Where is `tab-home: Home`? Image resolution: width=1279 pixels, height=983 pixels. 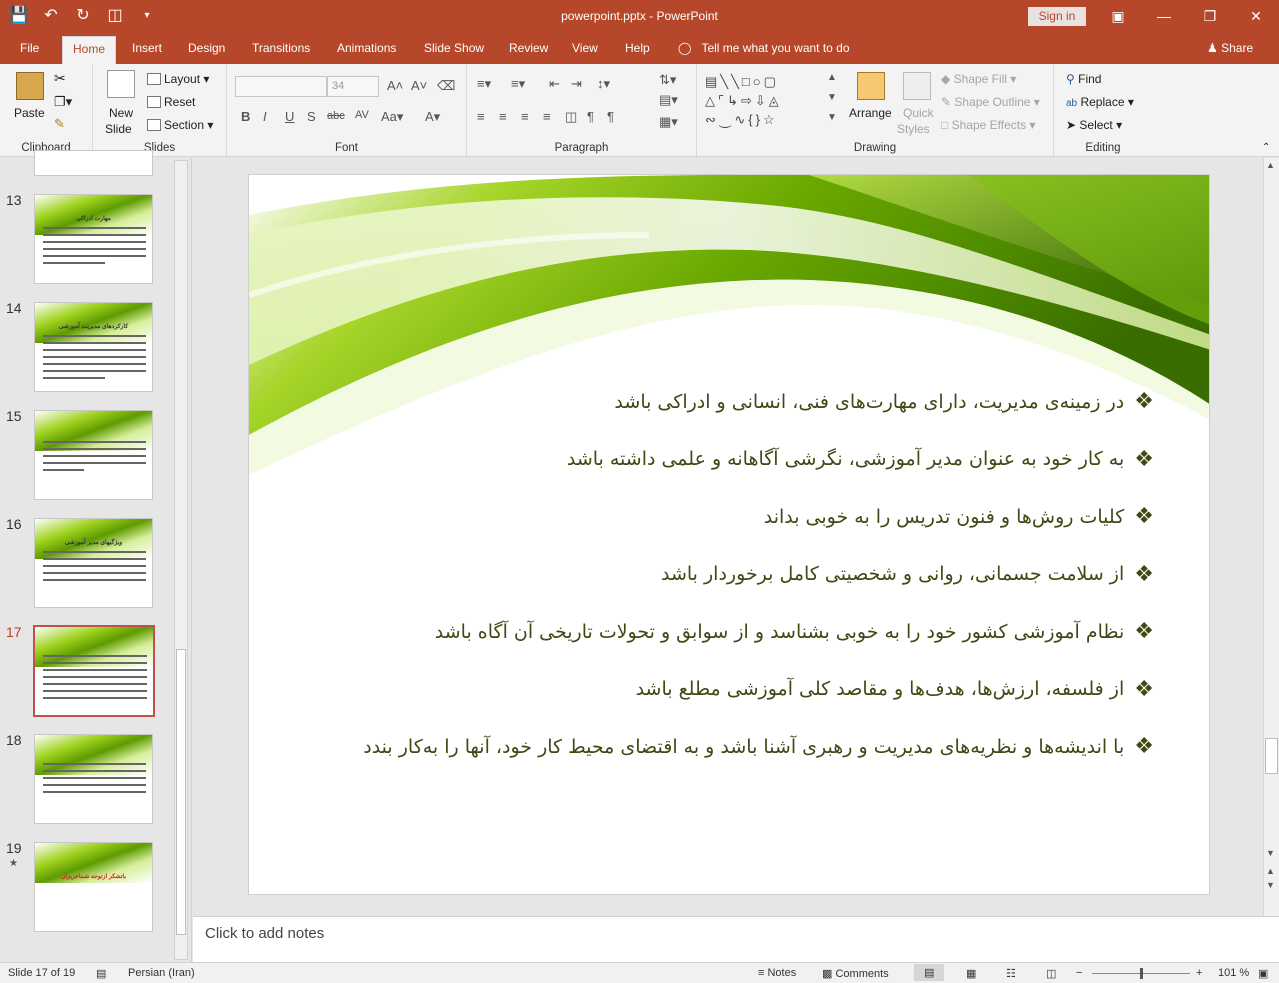 tab-home: Home is located at coordinates (89, 50).